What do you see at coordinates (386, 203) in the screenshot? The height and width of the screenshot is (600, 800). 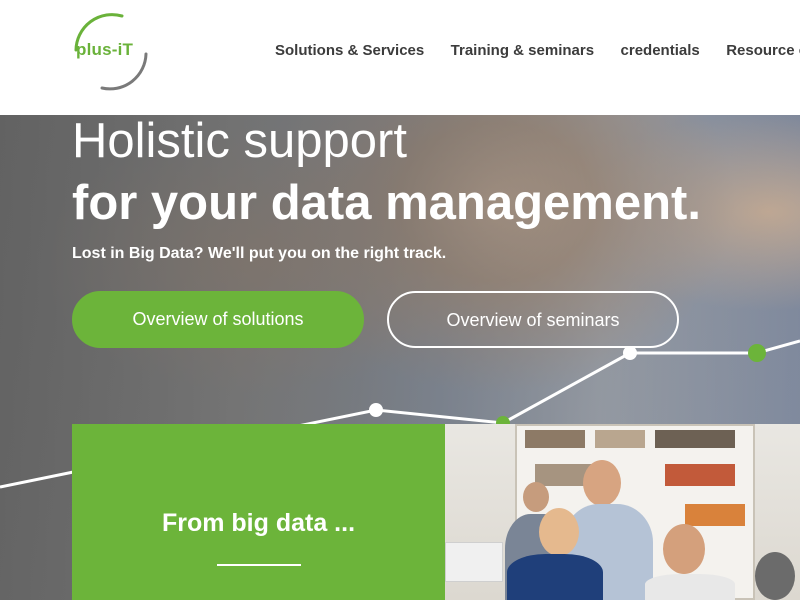 I see `hero-title-bold: for your data management.` at bounding box center [386, 203].